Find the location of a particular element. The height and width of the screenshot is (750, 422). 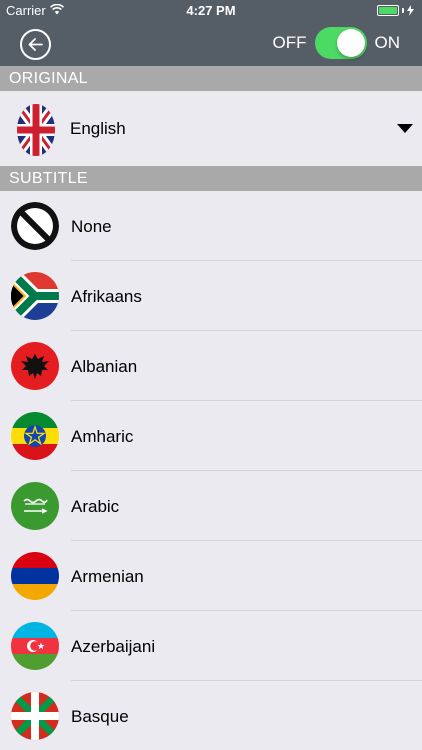

list-item-azerbaijani: Azerbaijani is located at coordinates (211, 646).